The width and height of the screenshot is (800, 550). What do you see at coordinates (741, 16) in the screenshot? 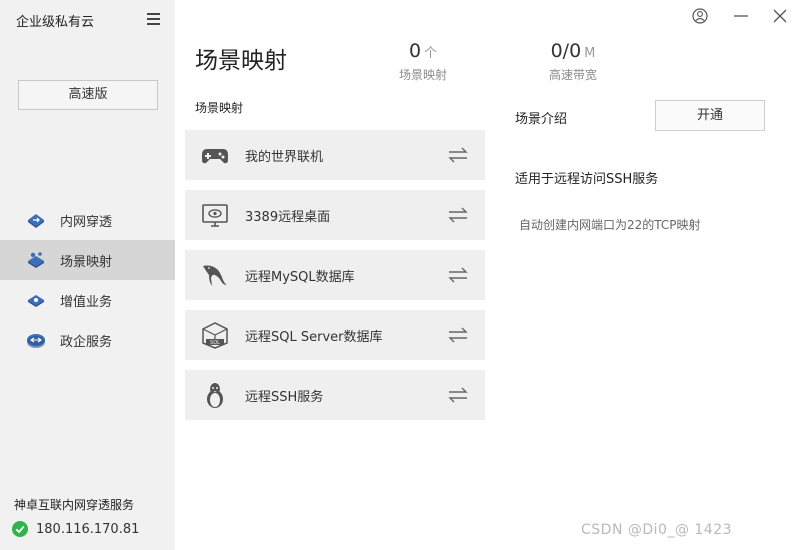
I see `minimize-icon` at bounding box center [741, 16].